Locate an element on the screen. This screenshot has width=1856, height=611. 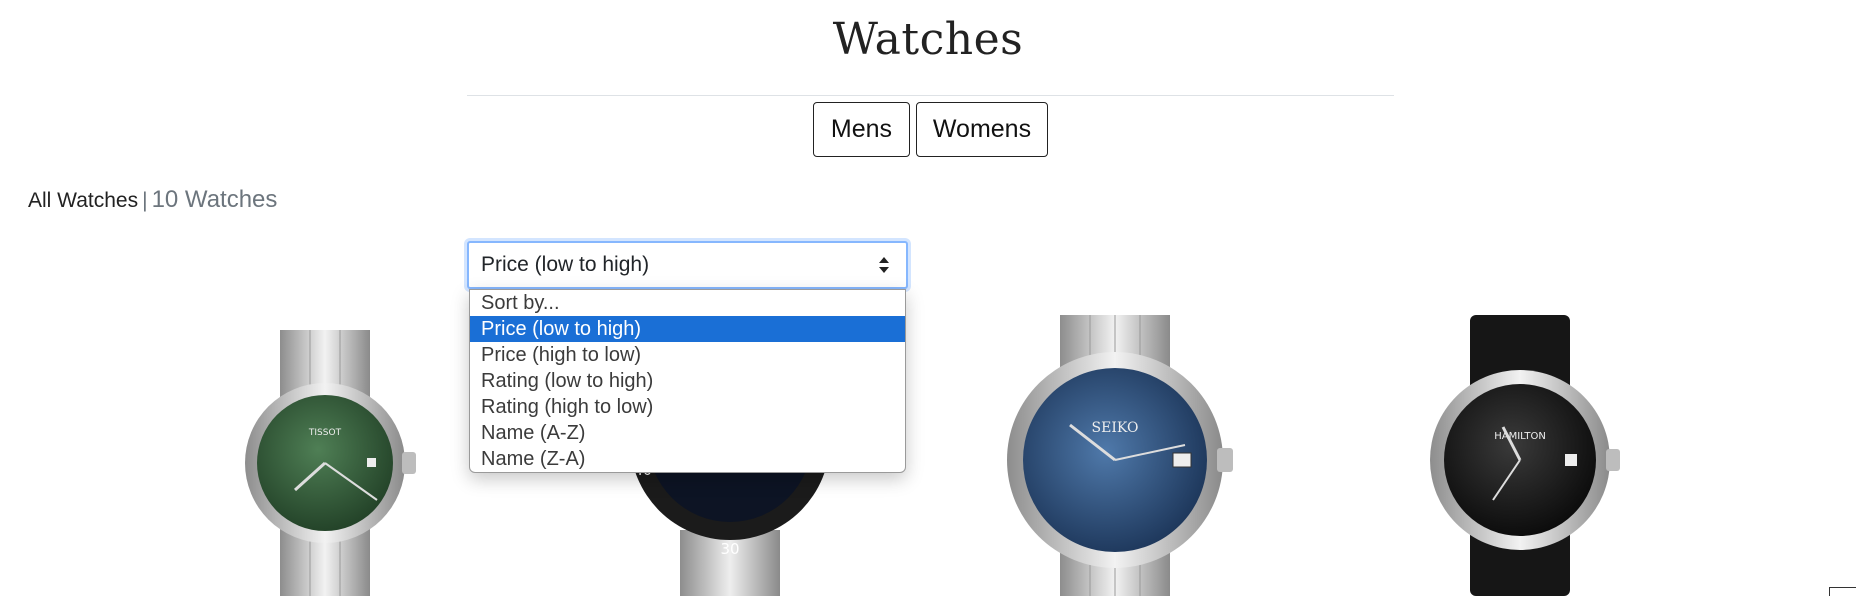
sort-option-rating-high-low: Rating (high to low) is located at coordinates (687, 407).